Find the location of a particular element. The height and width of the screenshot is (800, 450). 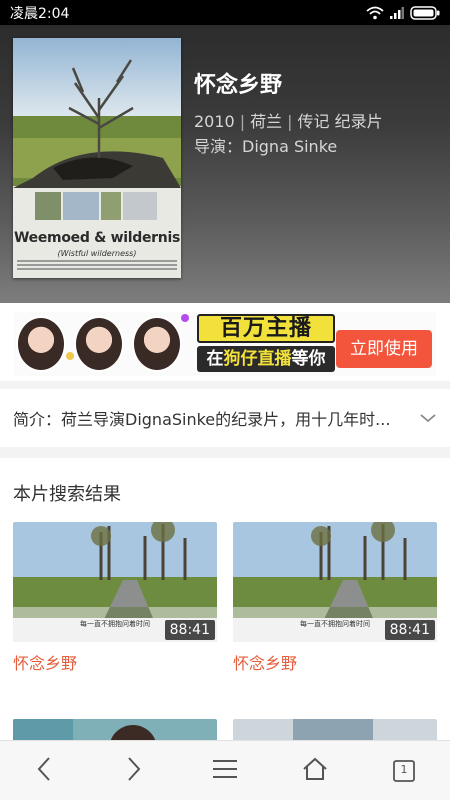

back-button is located at coordinates (44, 771).